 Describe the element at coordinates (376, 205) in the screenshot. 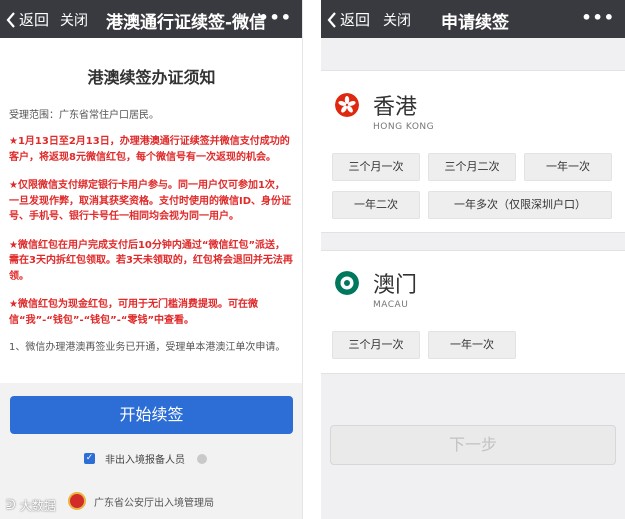

I see `option-1year-double: 一年二次` at that location.